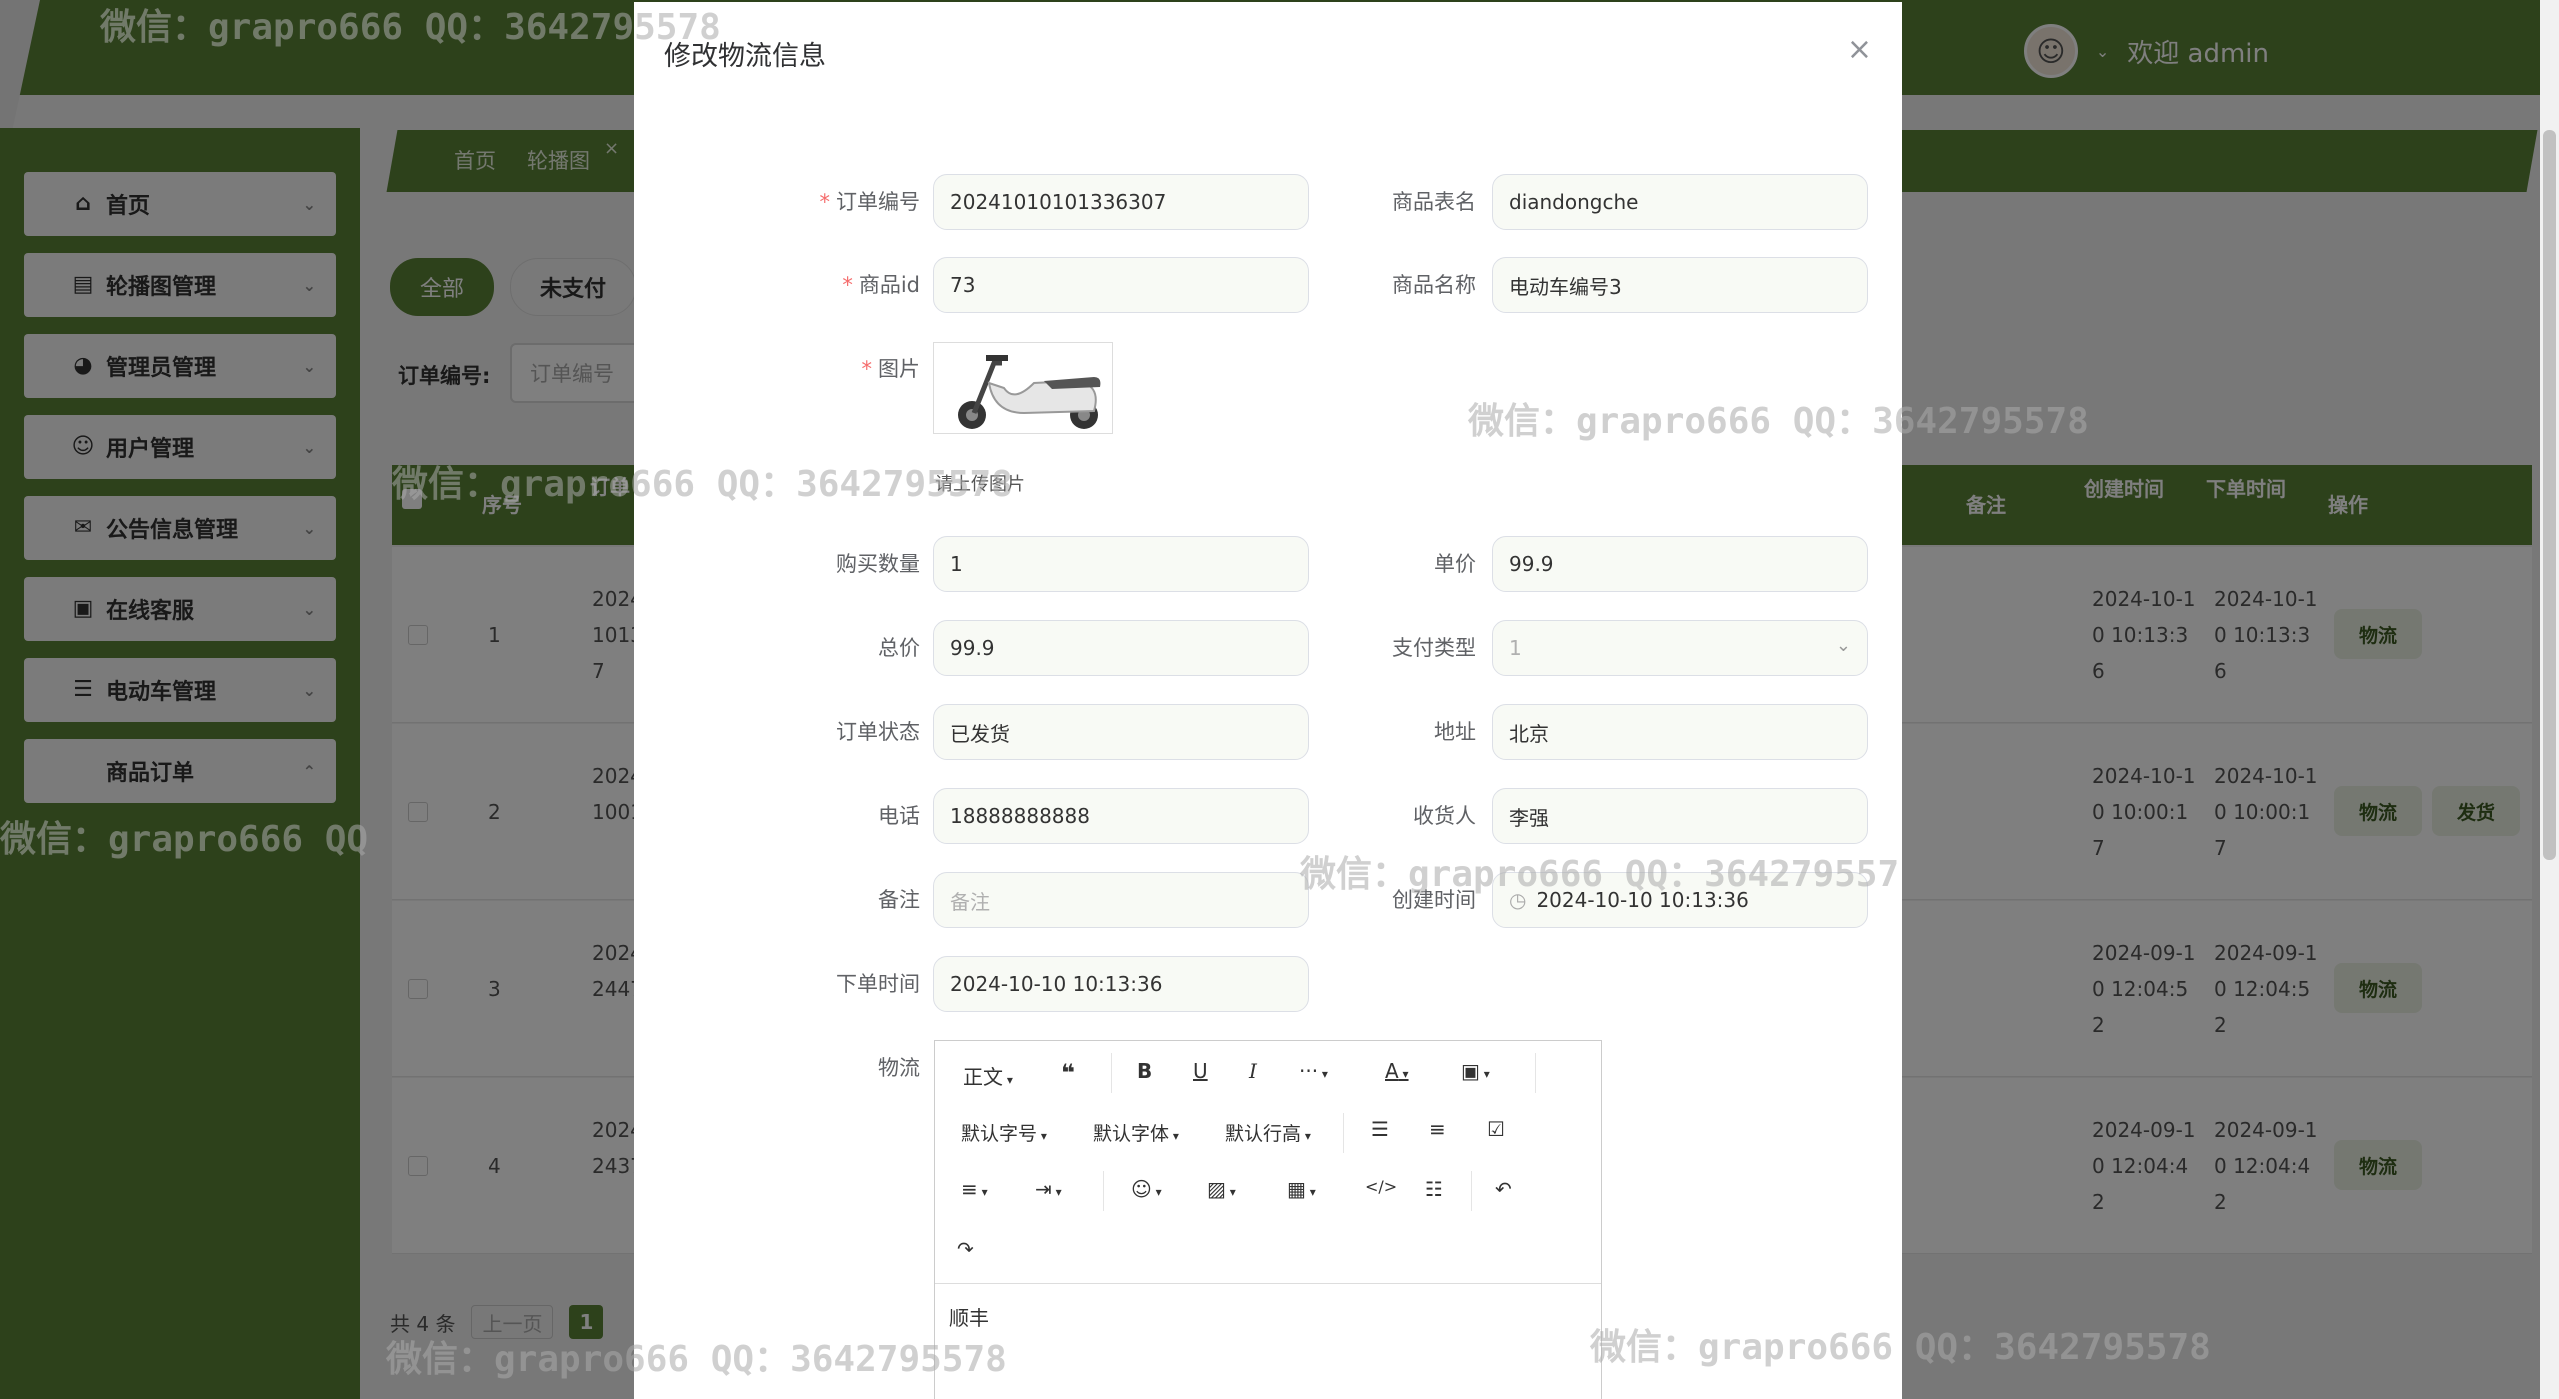 The height and width of the screenshot is (1399, 2559). What do you see at coordinates (1121, 202) in the screenshot?
I see `order-no-input: 20241010101336307` at bounding box center [1121, 202].